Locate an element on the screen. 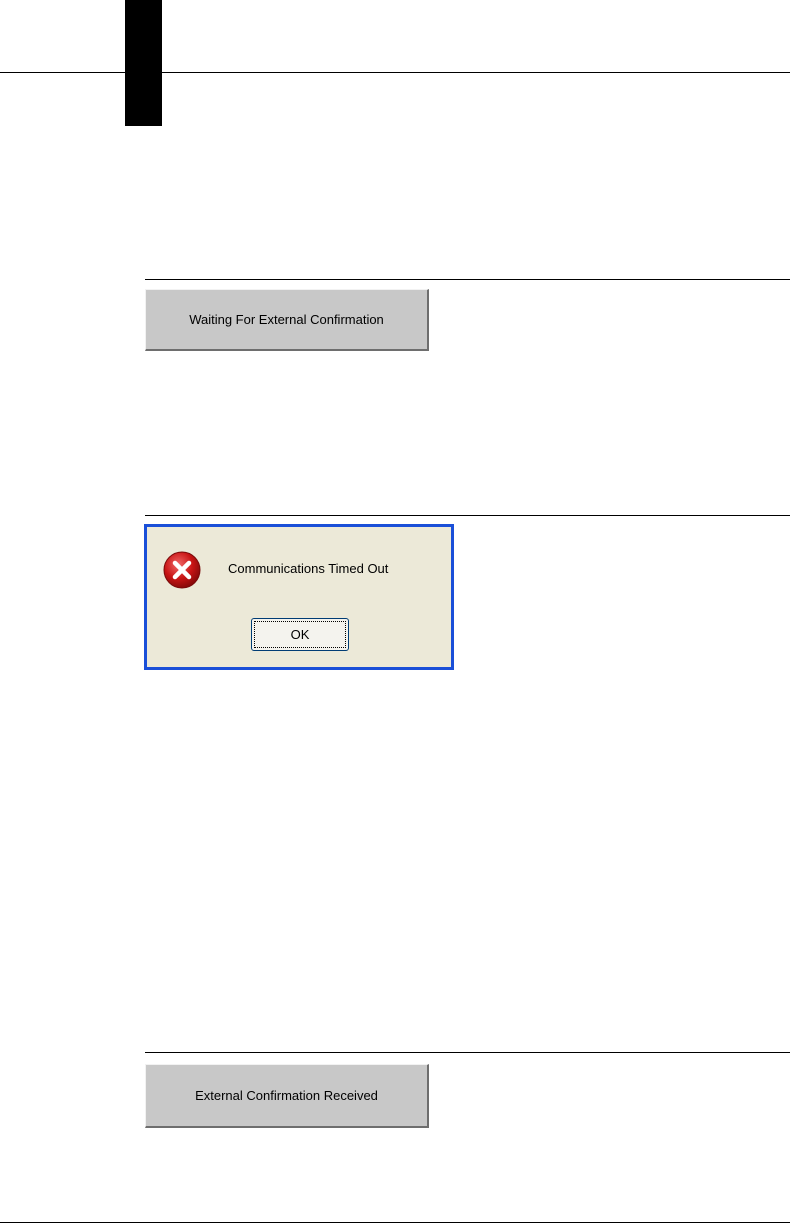  section-divider-waiting is located at coordinates (467, 279).